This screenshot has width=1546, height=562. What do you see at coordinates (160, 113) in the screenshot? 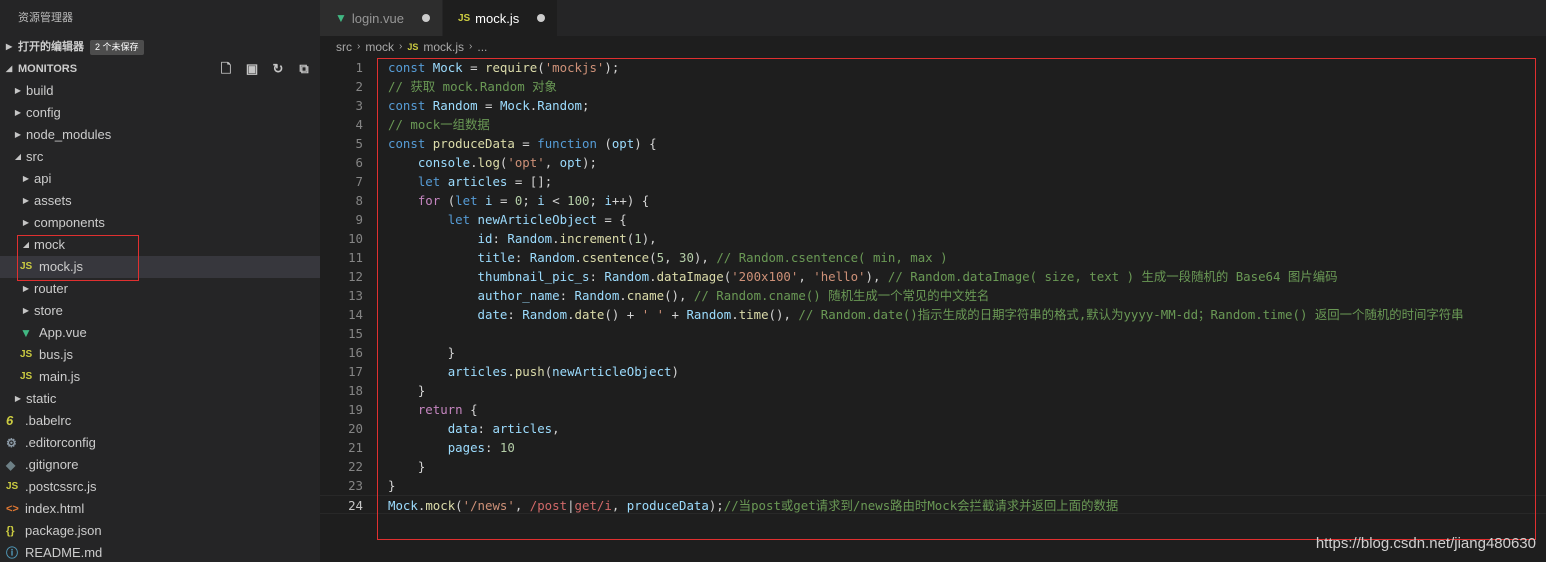
I see `tree-item-config: ▶ config` at bounding box center [160, 113].